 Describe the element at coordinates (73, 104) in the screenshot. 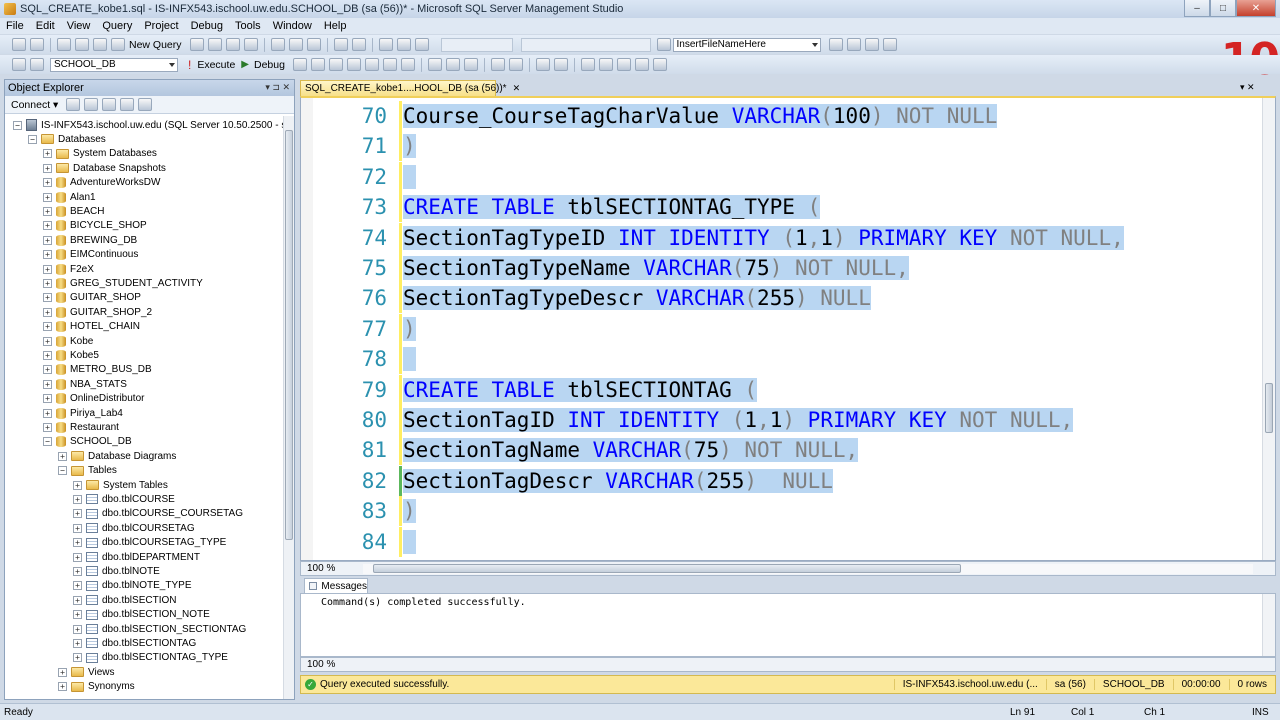

I see `connect-object-explorer-icon` at that location.